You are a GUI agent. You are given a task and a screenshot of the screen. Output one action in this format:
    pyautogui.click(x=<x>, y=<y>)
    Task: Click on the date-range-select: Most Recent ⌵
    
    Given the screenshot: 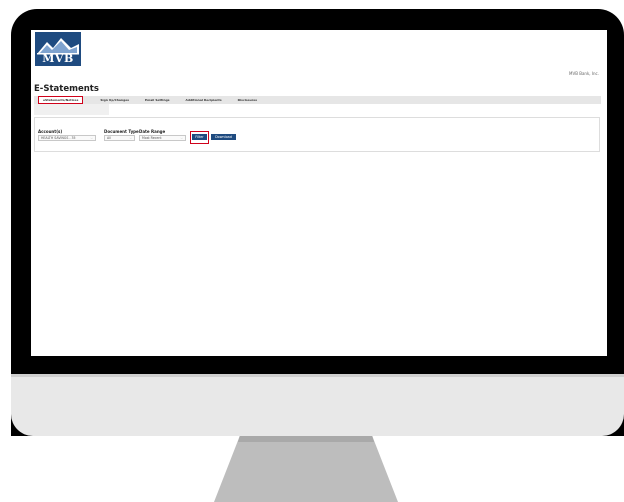 What is the action you would take?
    pyautogui.click(x=162, y=138)
    